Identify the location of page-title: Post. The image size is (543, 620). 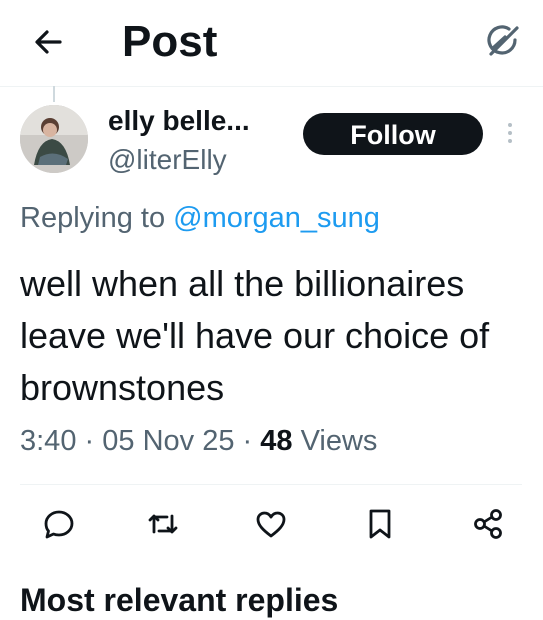
(170, 41).